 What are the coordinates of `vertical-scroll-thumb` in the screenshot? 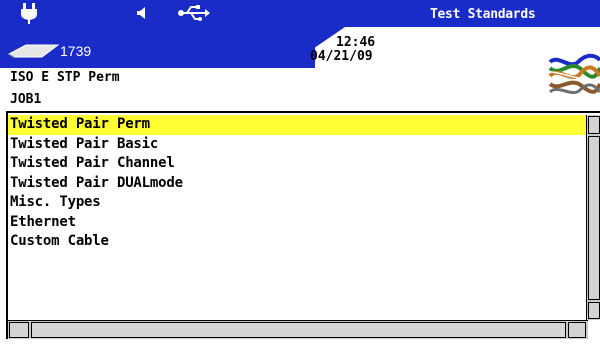 It's located at (594, 218).